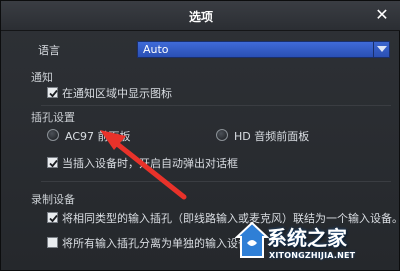  What do you see at coordinates (312, 255) in the screenshot?
I see `watermark-url: XITONGZHIJIA.NET` at bounding box center [312, 255].